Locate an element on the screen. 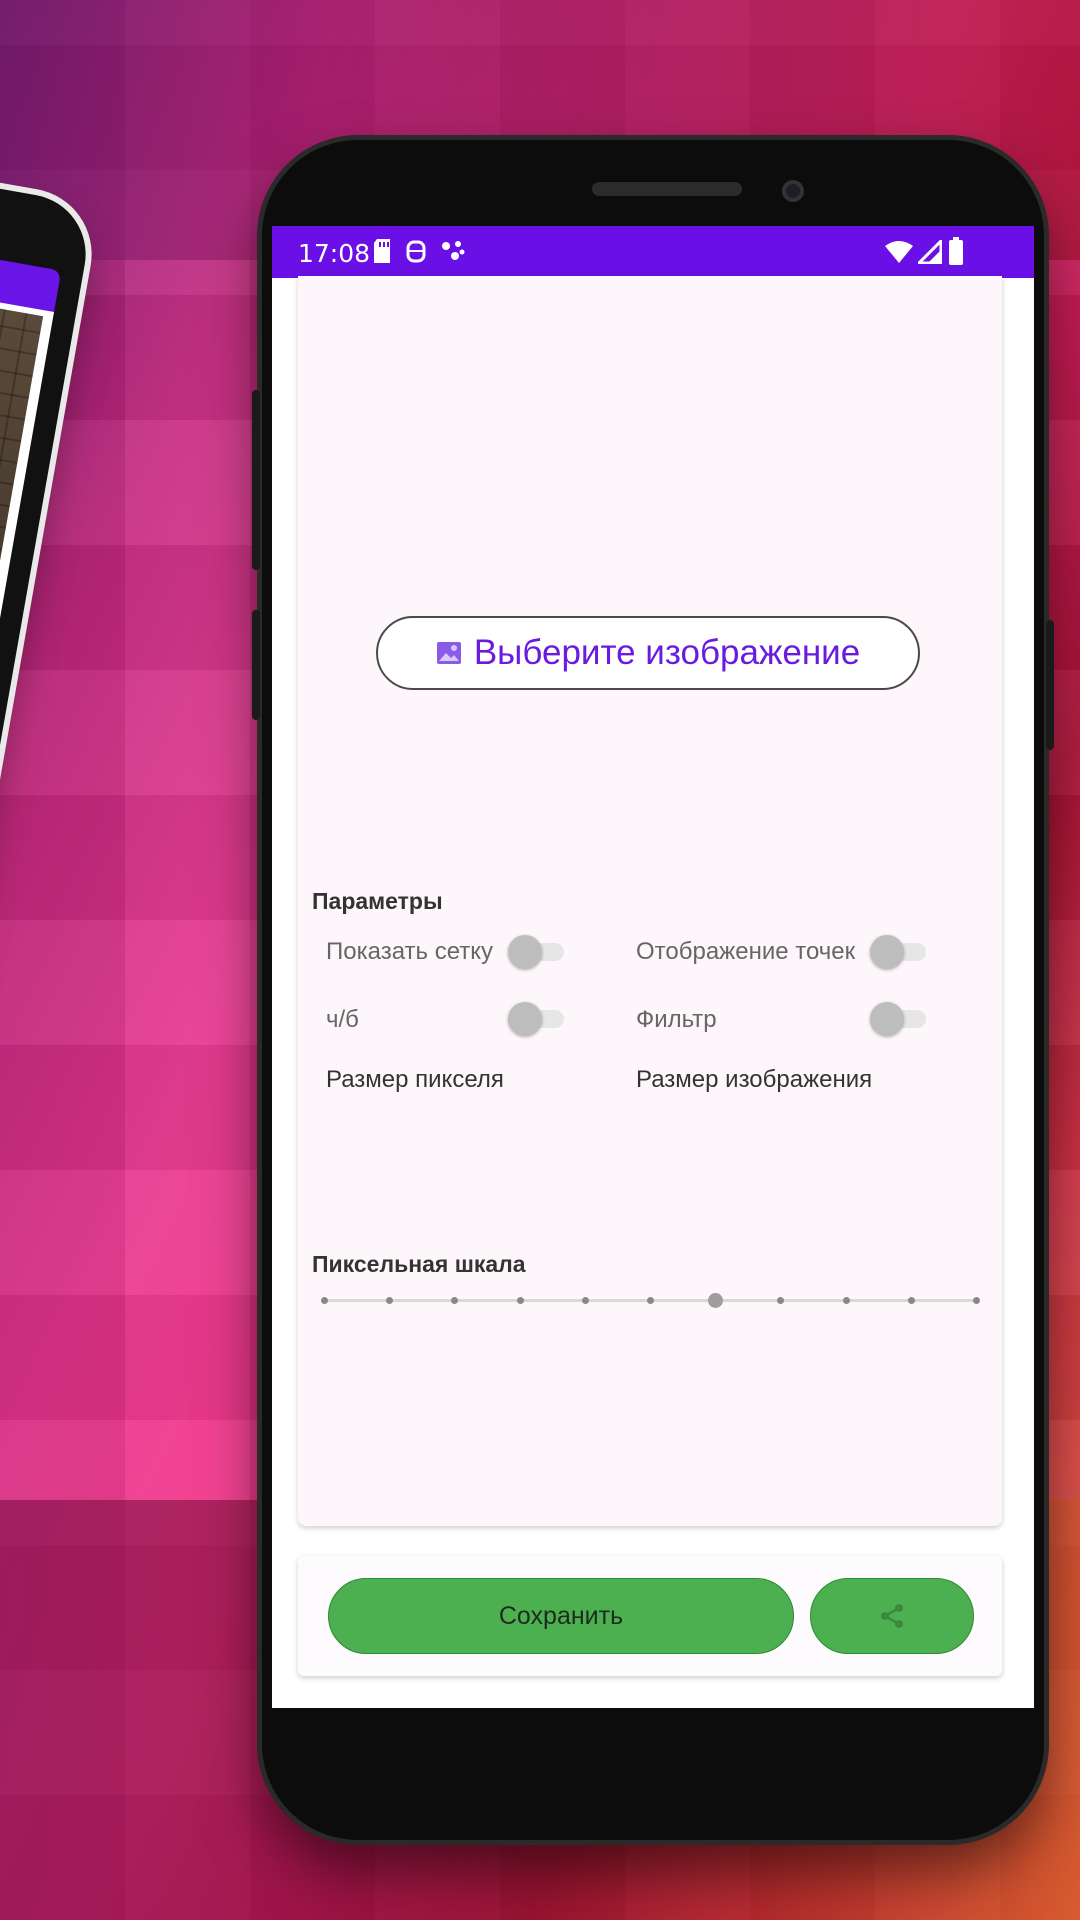 The height and width of the screenshot is (1920, 1080). wifi-icon is located at coordinates (899, 252).